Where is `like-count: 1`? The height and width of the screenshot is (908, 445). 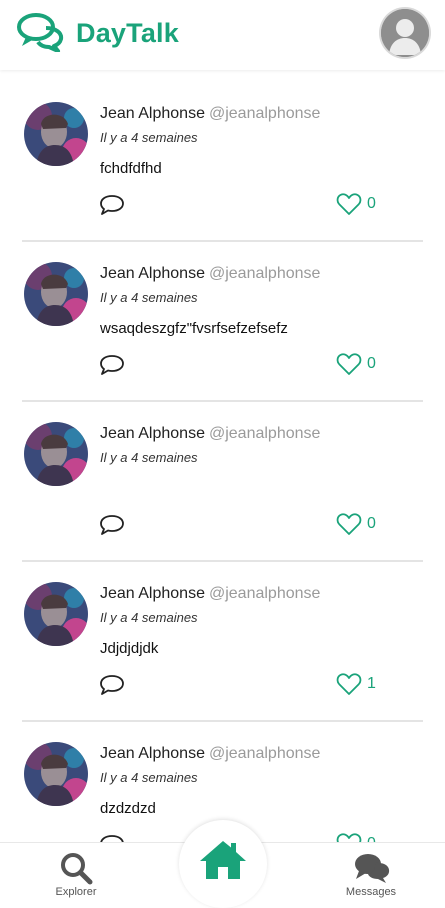
like-count: 1 is located at coordinates (371, 683).